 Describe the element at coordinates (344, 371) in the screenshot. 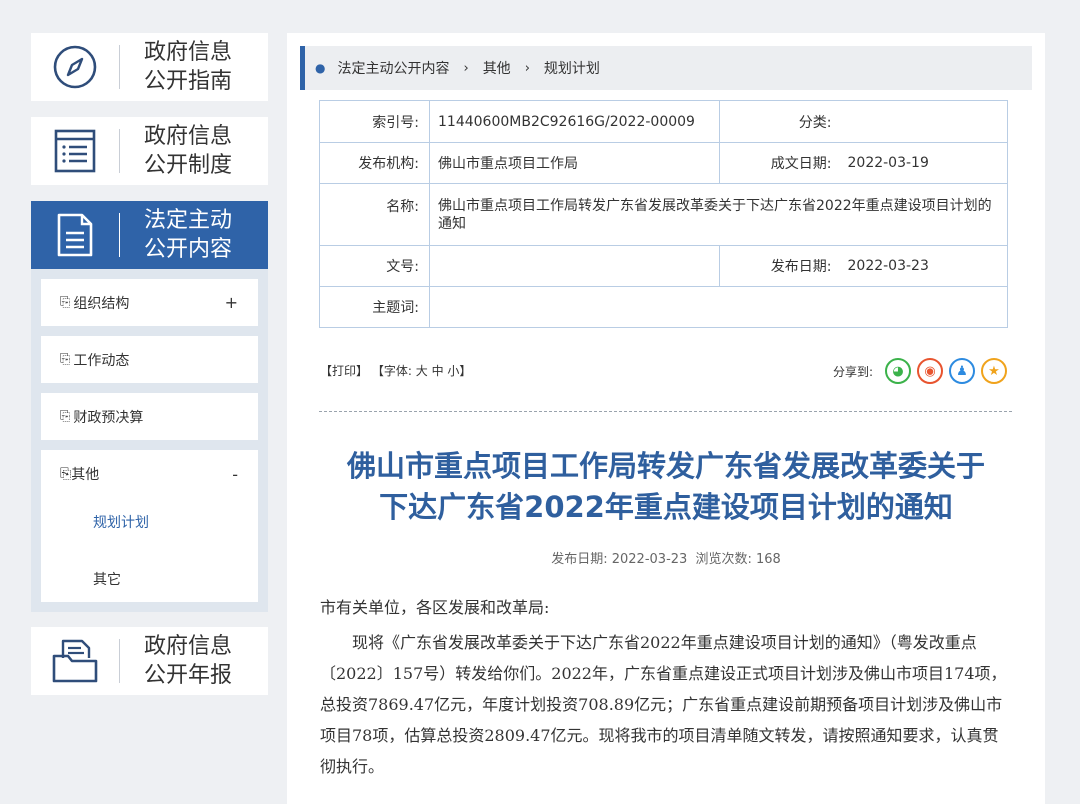

I see `print-button: 【打印】` at that location.